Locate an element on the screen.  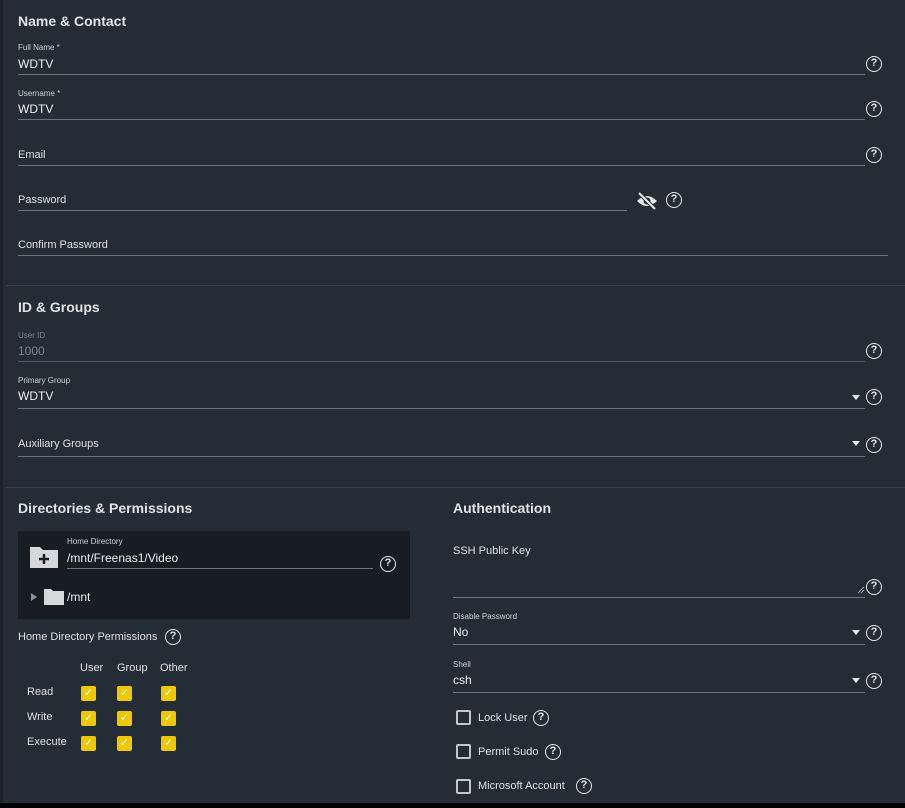
section-title-directories: Directories & Permissions is located at coordinates (105, 508).